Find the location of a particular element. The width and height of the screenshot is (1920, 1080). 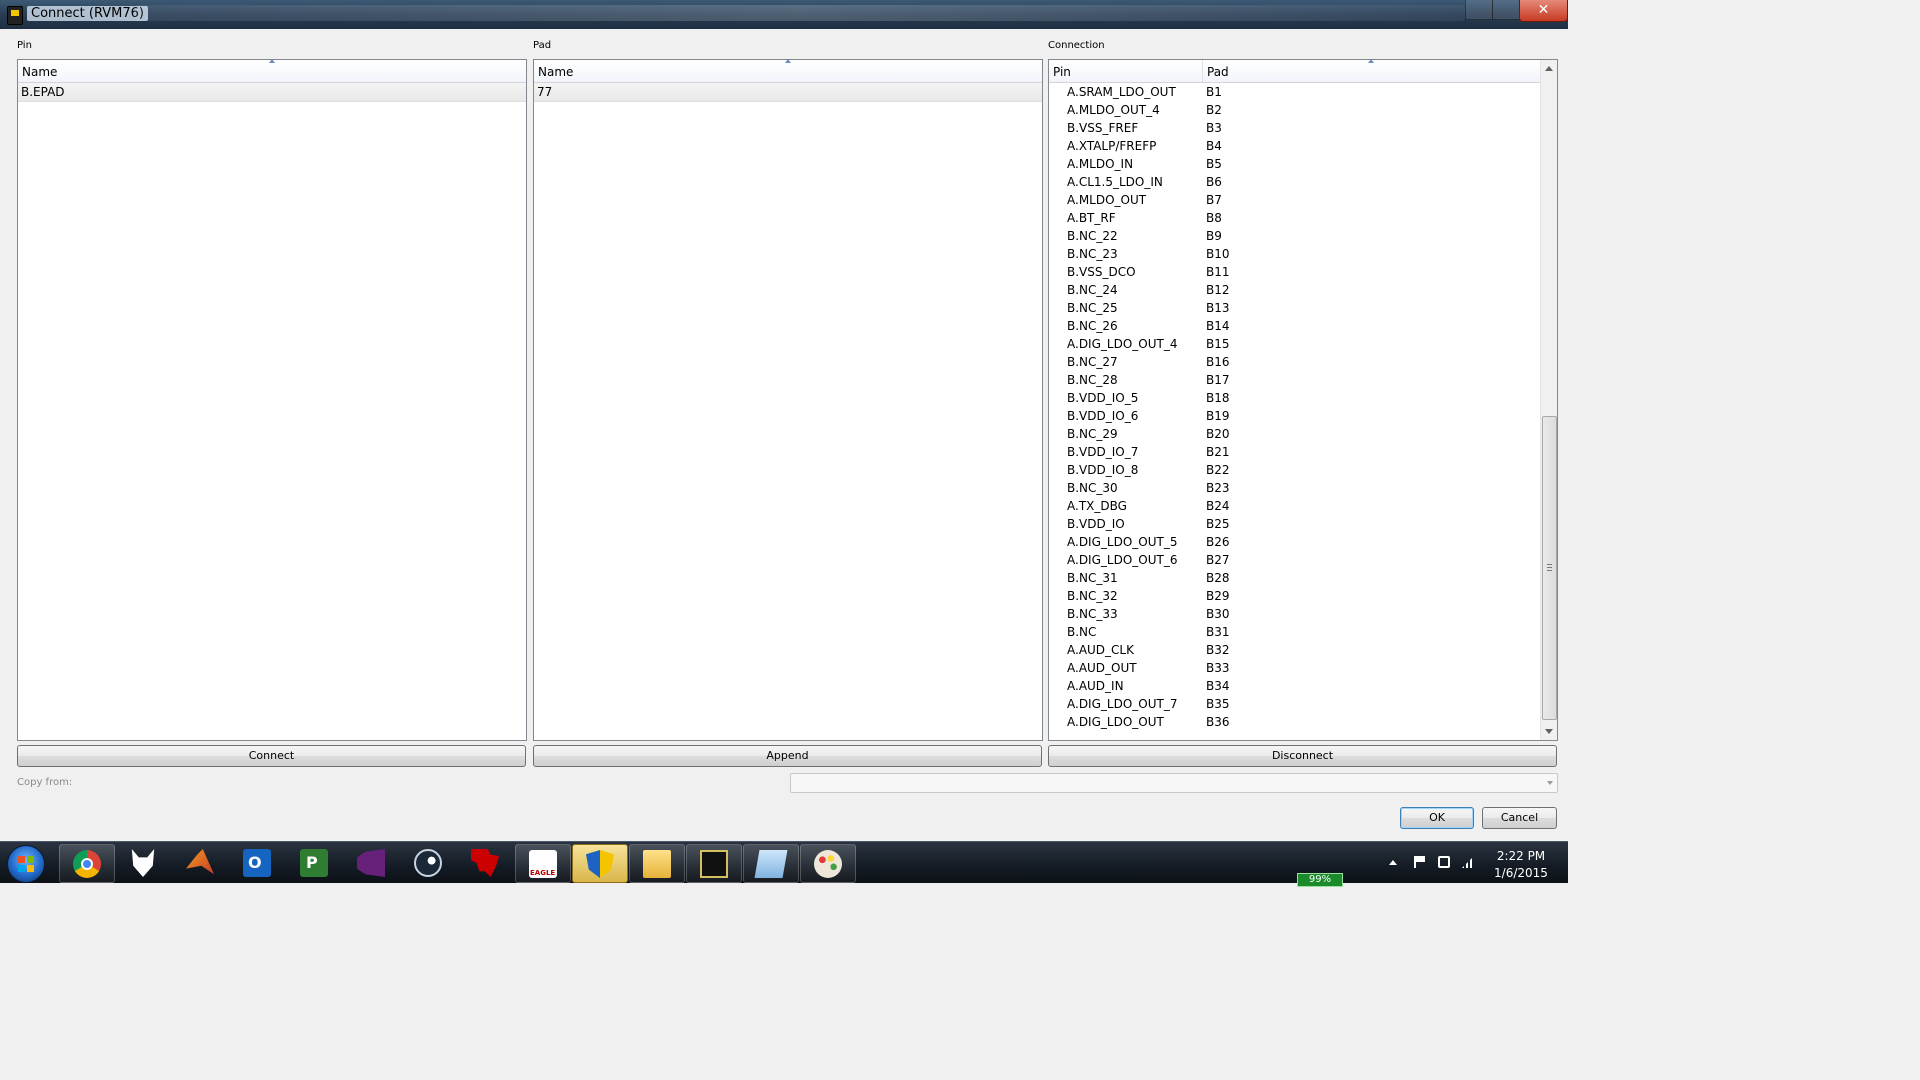

connection-row: A.AUD_OUT B33 is located at coordinates (1295, 668).